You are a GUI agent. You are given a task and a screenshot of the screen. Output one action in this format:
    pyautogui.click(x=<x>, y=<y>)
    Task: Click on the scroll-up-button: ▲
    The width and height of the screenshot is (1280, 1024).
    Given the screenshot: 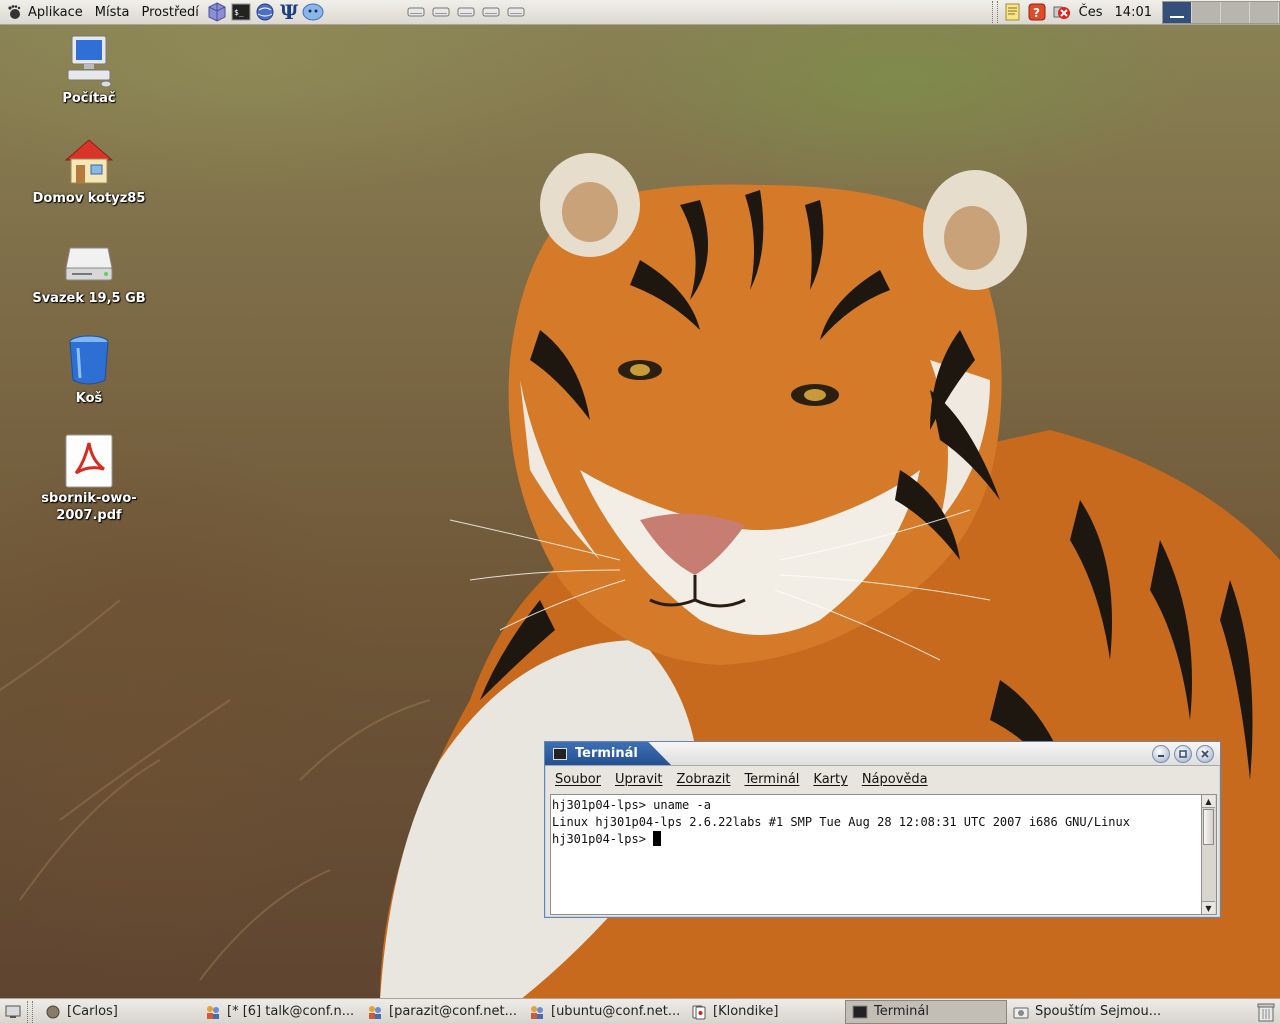 What is the action you would take?
    pyautogui.click(x=1208, y=801)
    